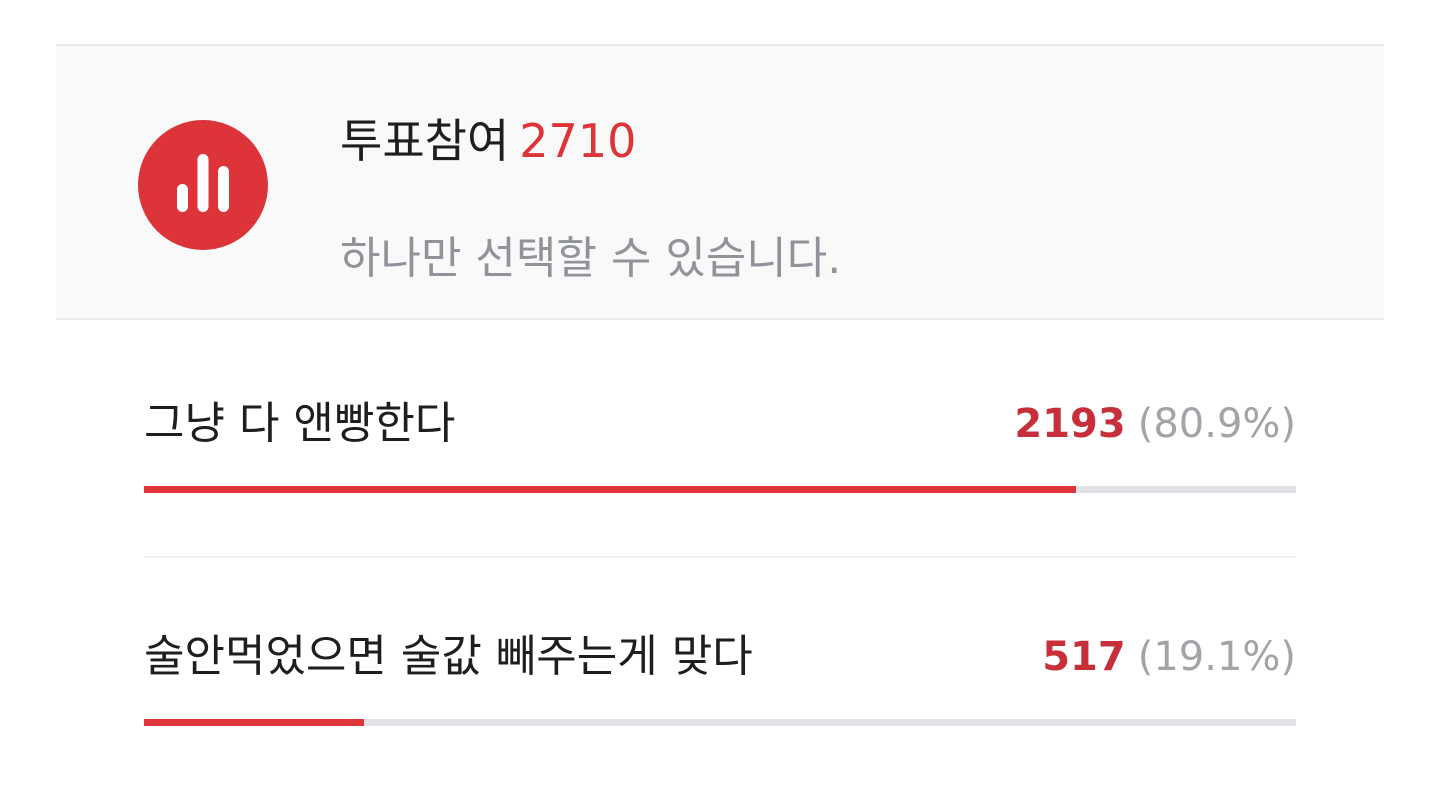 The width and height of the screenshot is (1439, 806). I want to click on poll-instruction: 하나만 선택할 수 있습니다., so click(591, 258).